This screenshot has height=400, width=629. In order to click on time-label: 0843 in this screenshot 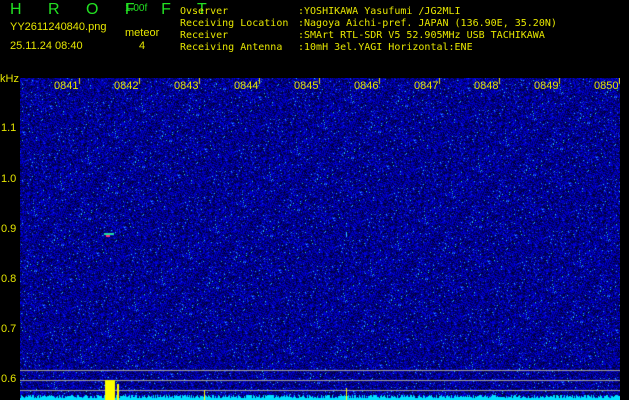, I will do `click(186, 86)`.